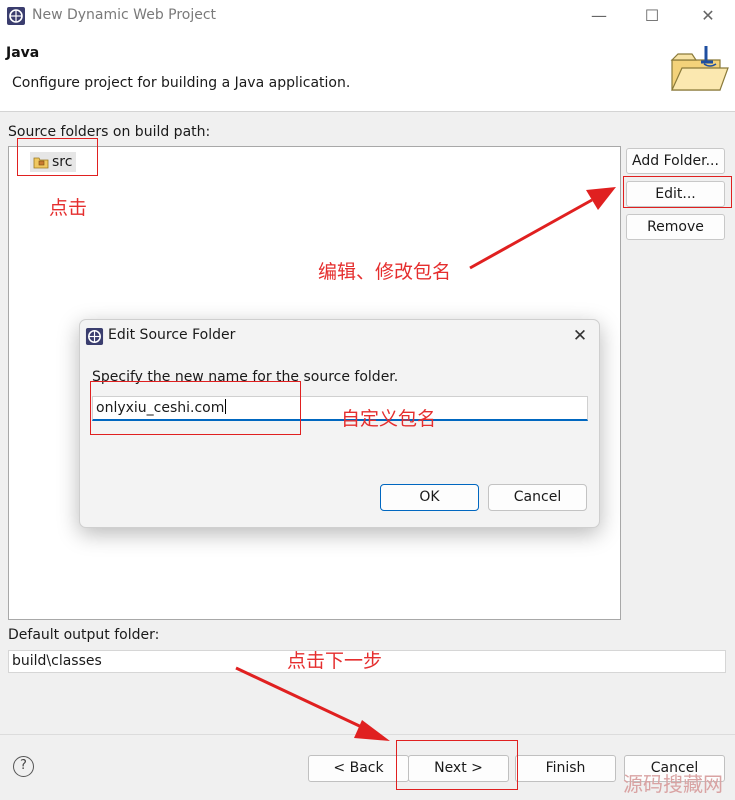 This screenshot has width=735, height=800. I want to click on close-button: ✕, so click(708, 16).